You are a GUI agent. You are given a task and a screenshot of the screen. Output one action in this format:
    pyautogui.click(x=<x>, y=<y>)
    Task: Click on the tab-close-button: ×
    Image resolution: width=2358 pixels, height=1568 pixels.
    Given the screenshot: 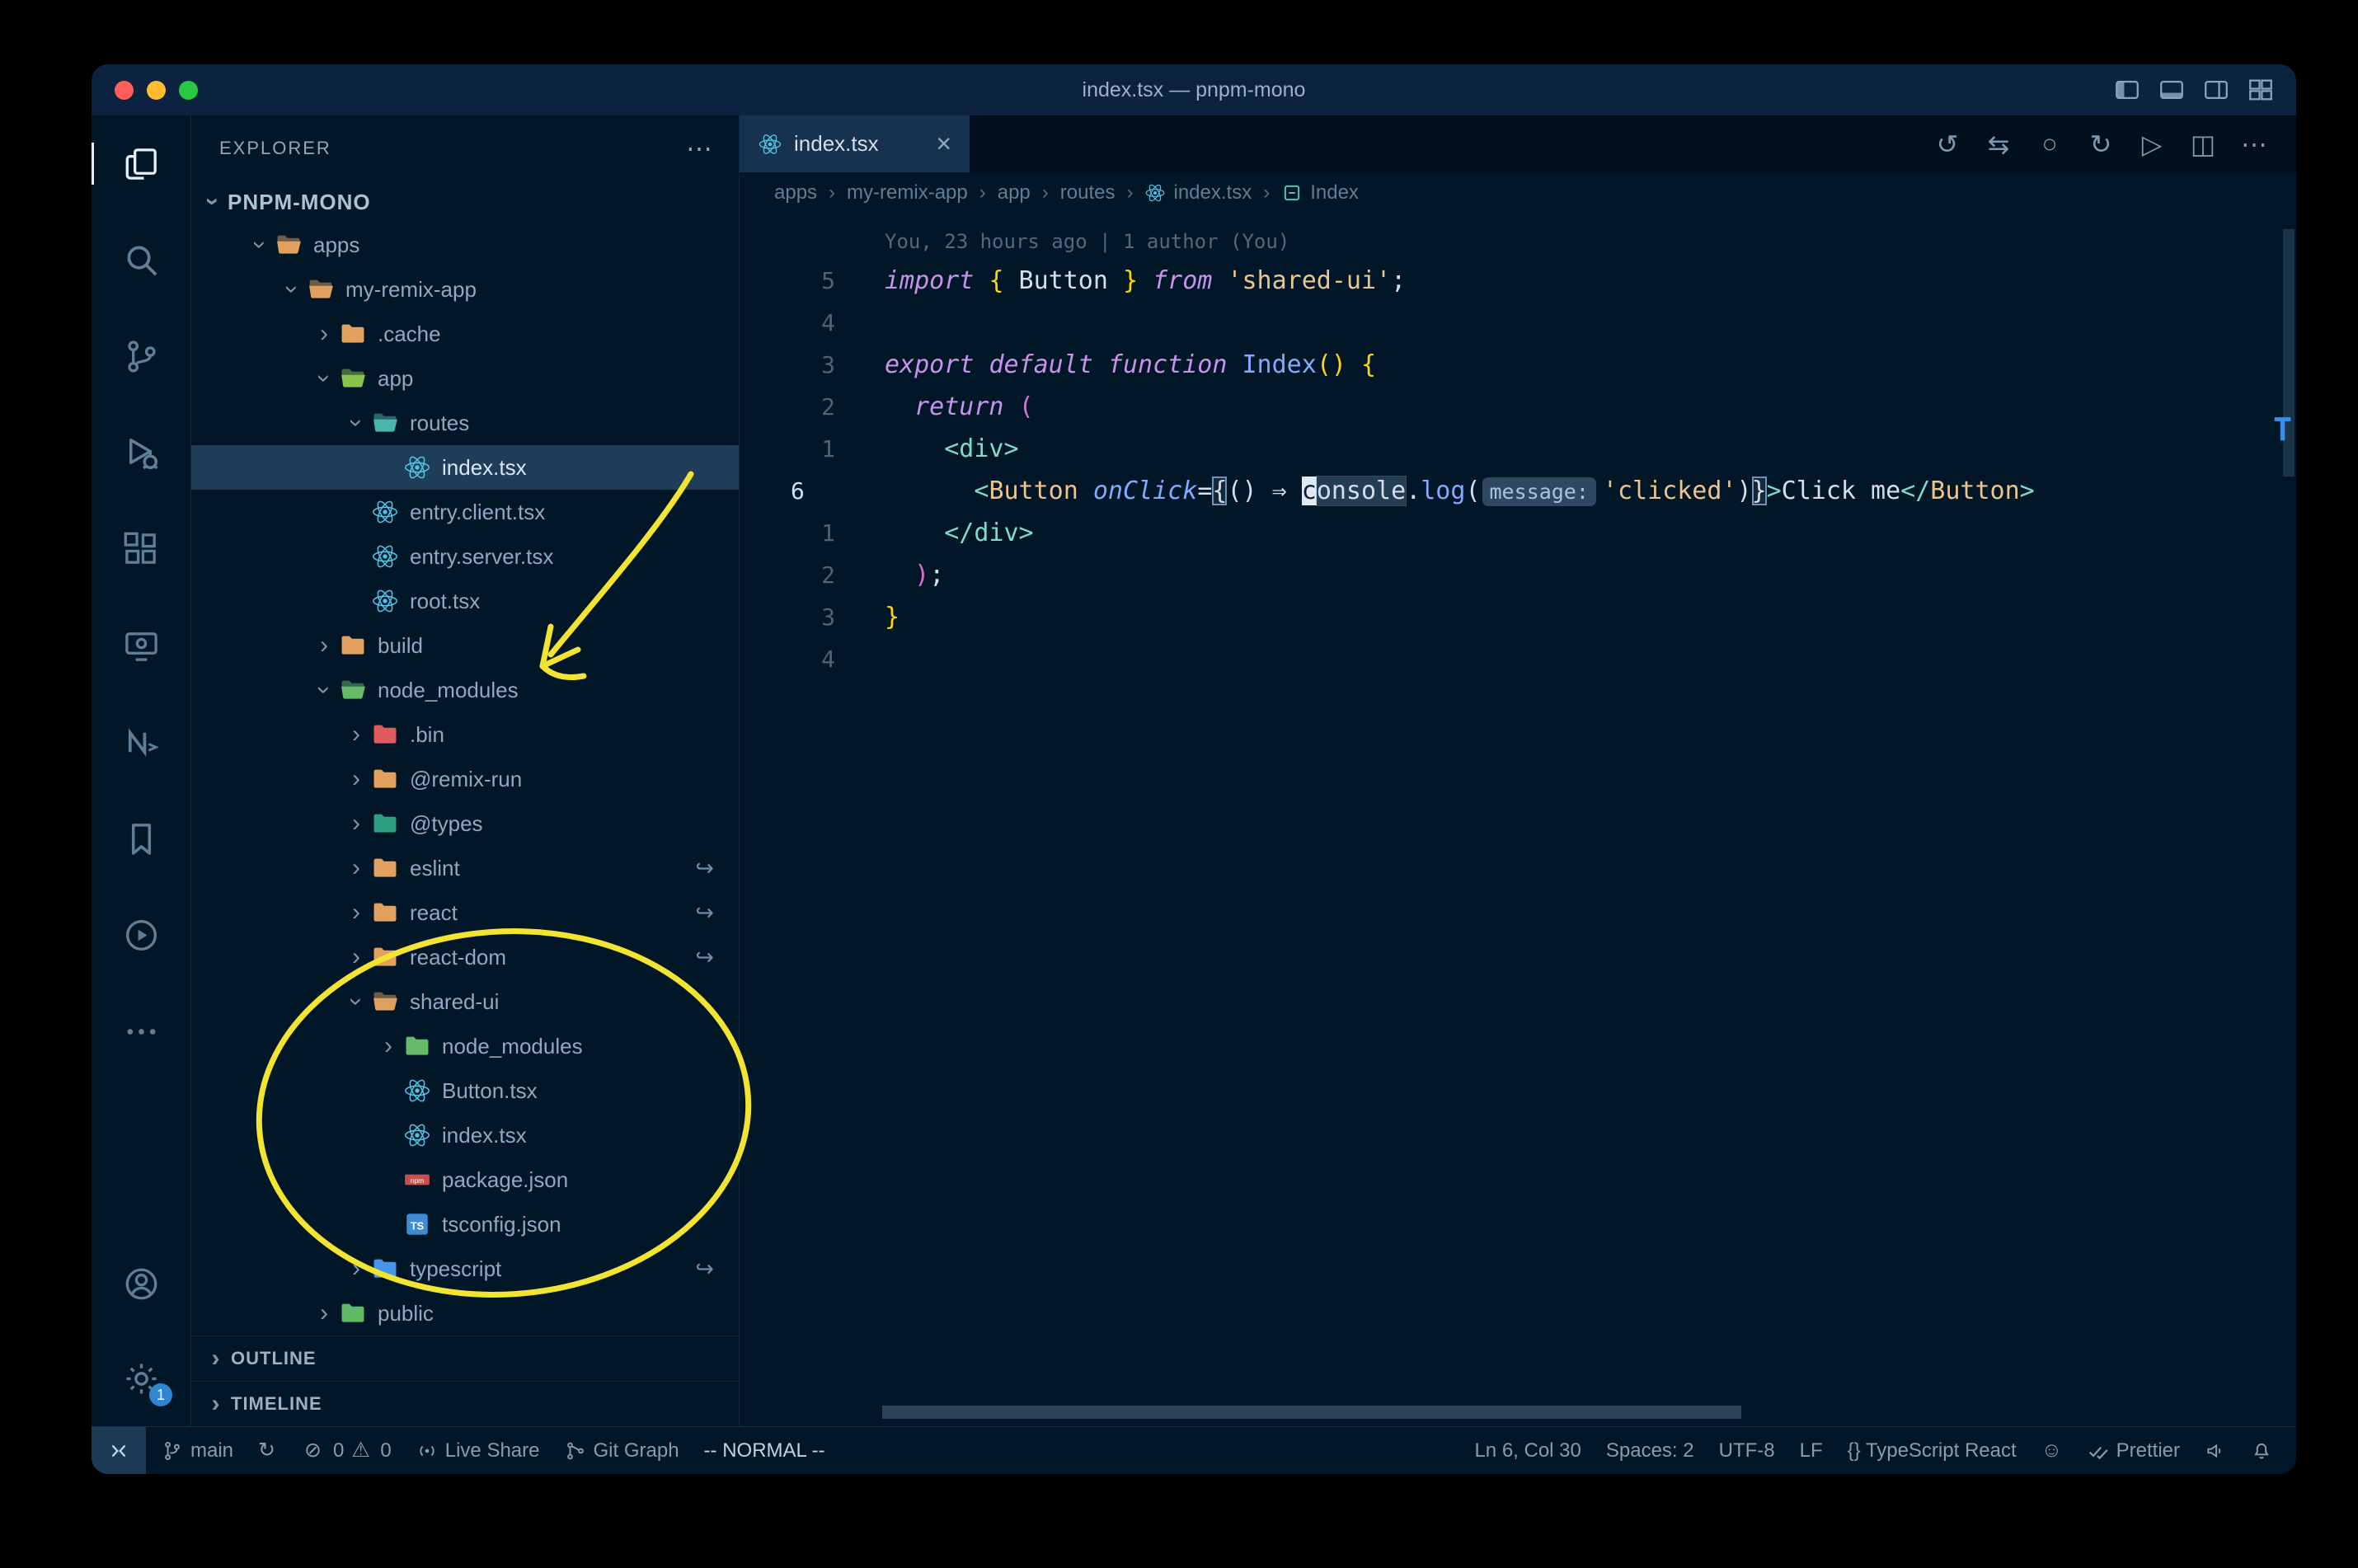 What is the action you would take?
    pyautogui.click(x=944, y=144)
    